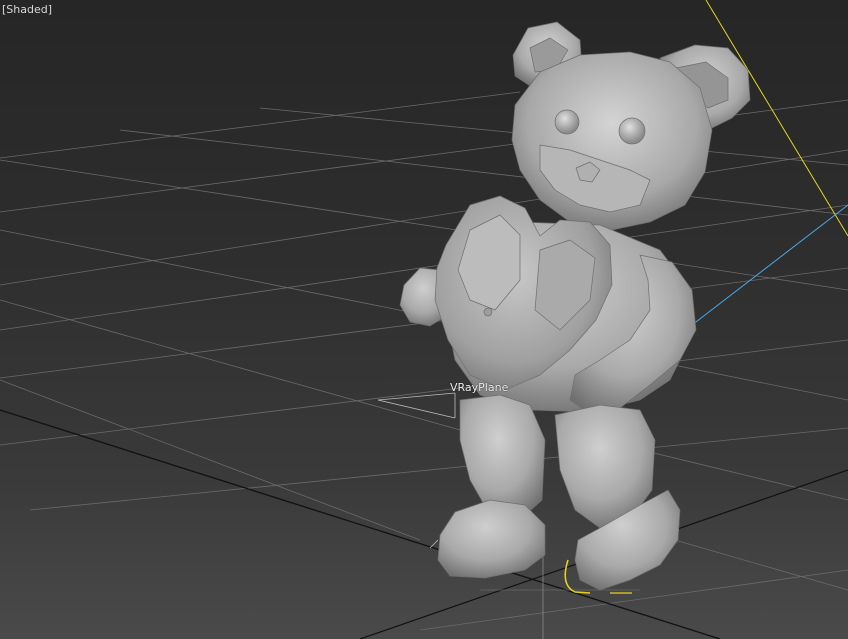 The height and width of the screenshot is (639, 848). I want to click on bear-left-eye, so click(567, 122).